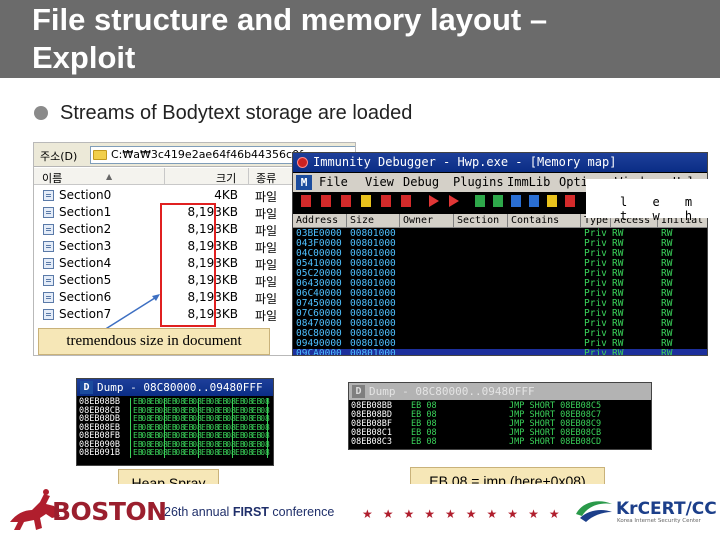 The height and width of the screenshot is (540, 720). I want to click on file-name: Section1, so click(85, 212).